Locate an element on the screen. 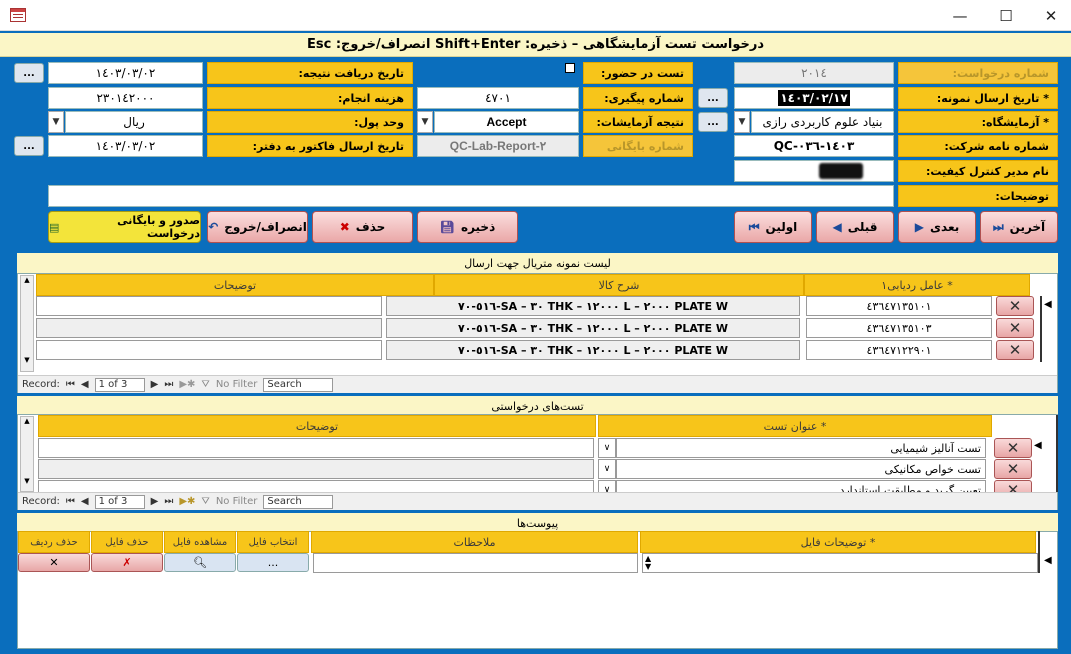 The height and width of the screenshot is (654, 1071). view-file-button: 🔍︎ is located at coordinates (200, 562).